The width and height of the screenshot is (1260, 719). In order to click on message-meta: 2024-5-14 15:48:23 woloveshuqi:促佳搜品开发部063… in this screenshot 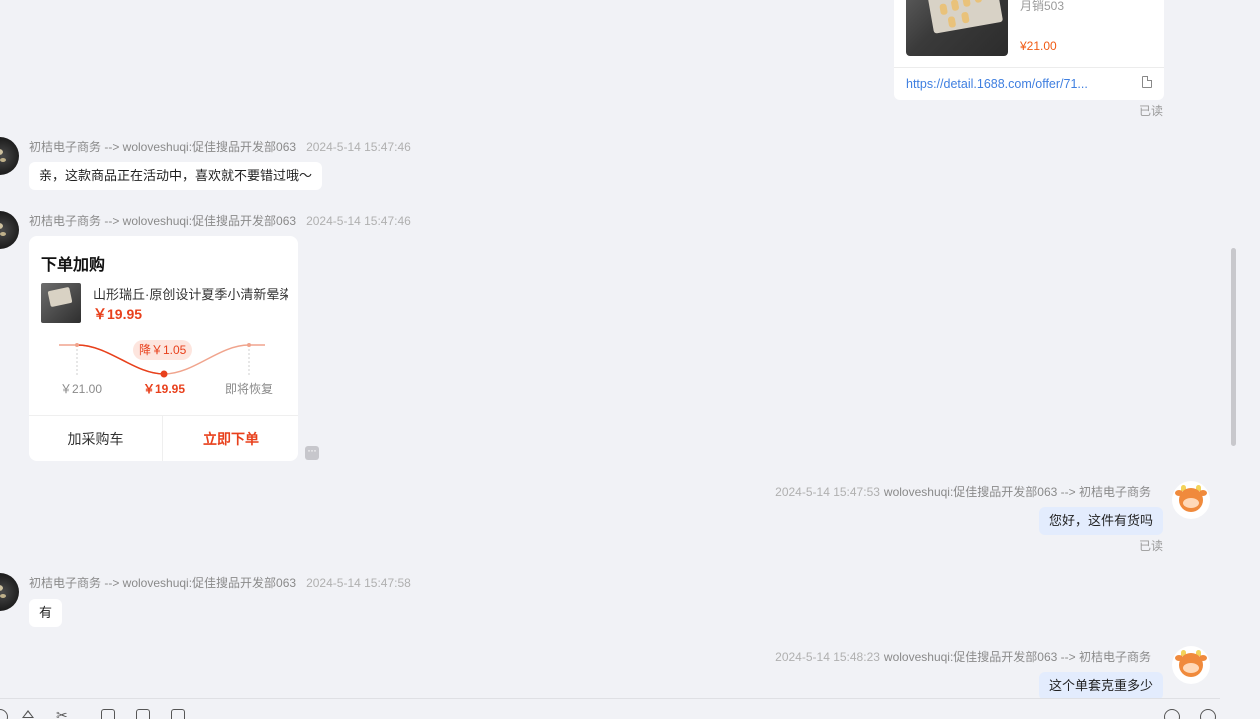, I will do `click(963, 656)`.